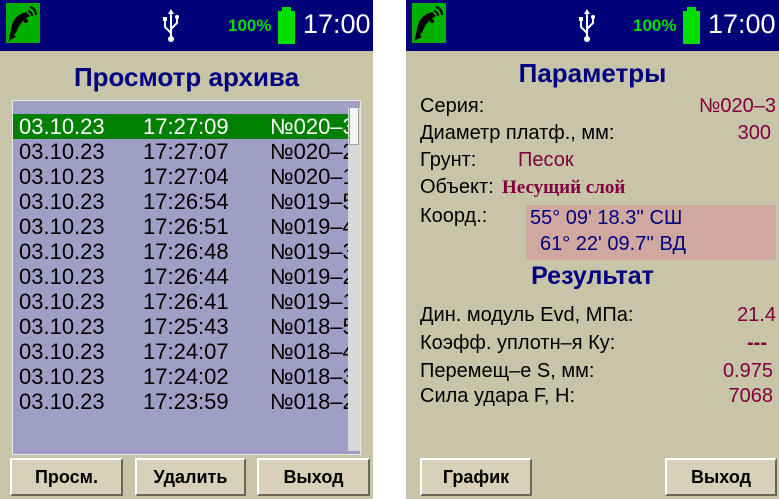 The height and width of the screenshot is (499, 779). Describe the element at coordinates (754, 133) in the screenshot. I see `diameter-value: 300` at that location.